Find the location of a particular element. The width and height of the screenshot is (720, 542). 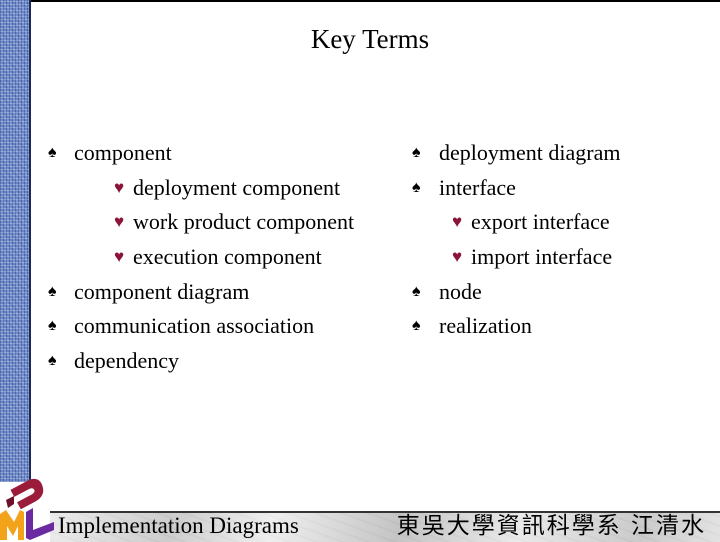

uml-logo-u-shade is located at coordinates (10, 502).